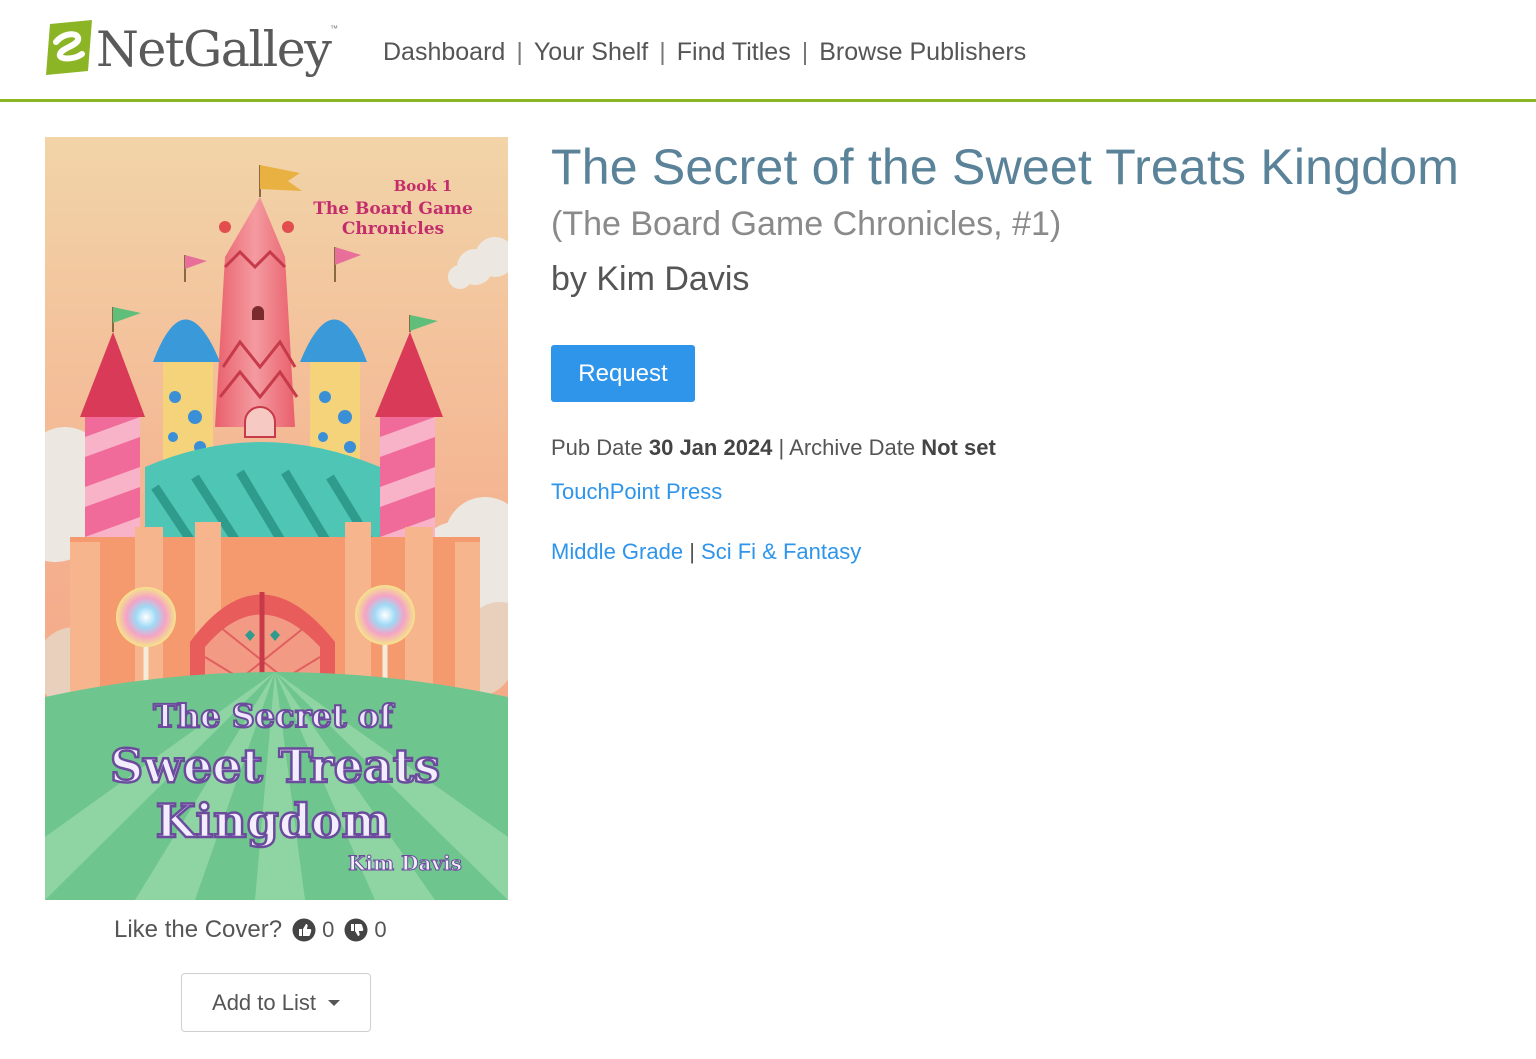 This screenshot has width=1536, height=1059. I want to click on thumbs-down-button: 0, so click(365, 930).